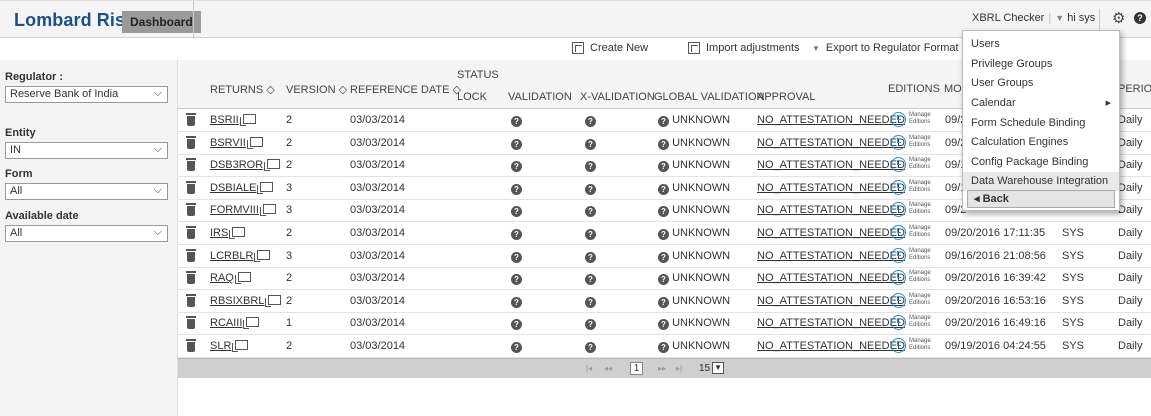 The height and width of the screenshot is (416, 1151). Describe the element at coordinates (86, 150) in the screenshot. I see `entity-select: IN ⌵` at that location.